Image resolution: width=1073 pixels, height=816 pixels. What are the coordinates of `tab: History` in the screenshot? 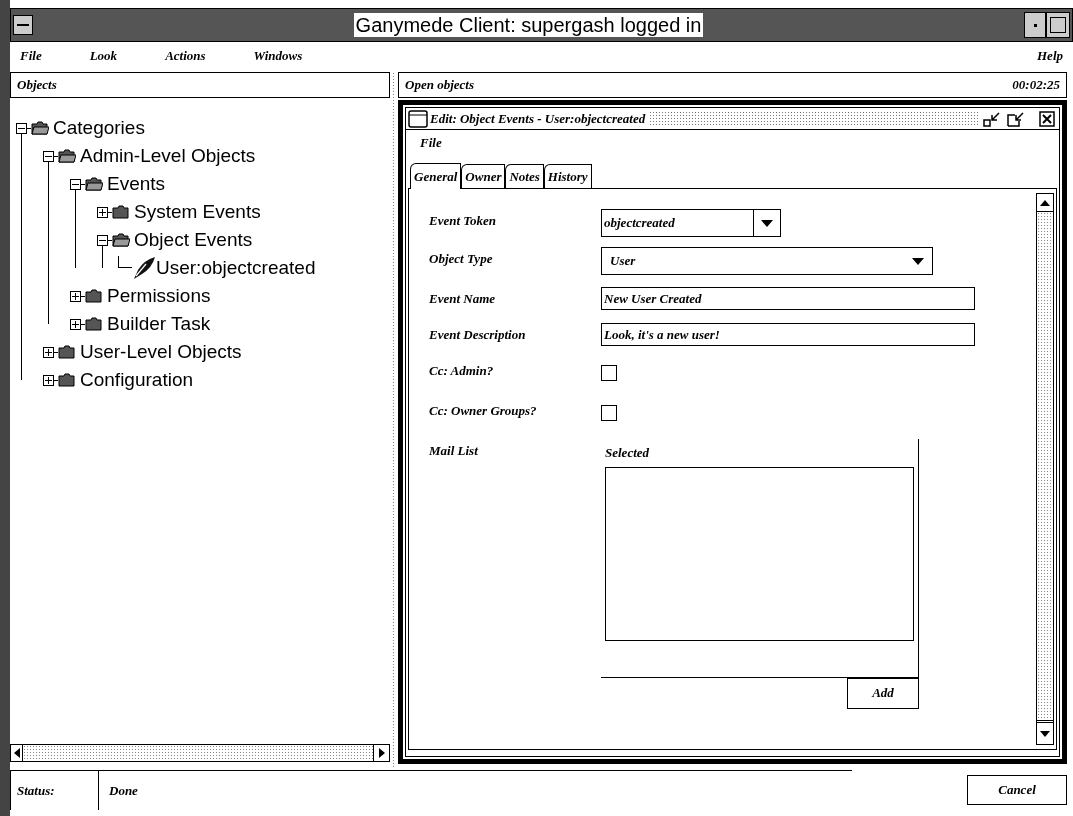 It's located at (567, 176).